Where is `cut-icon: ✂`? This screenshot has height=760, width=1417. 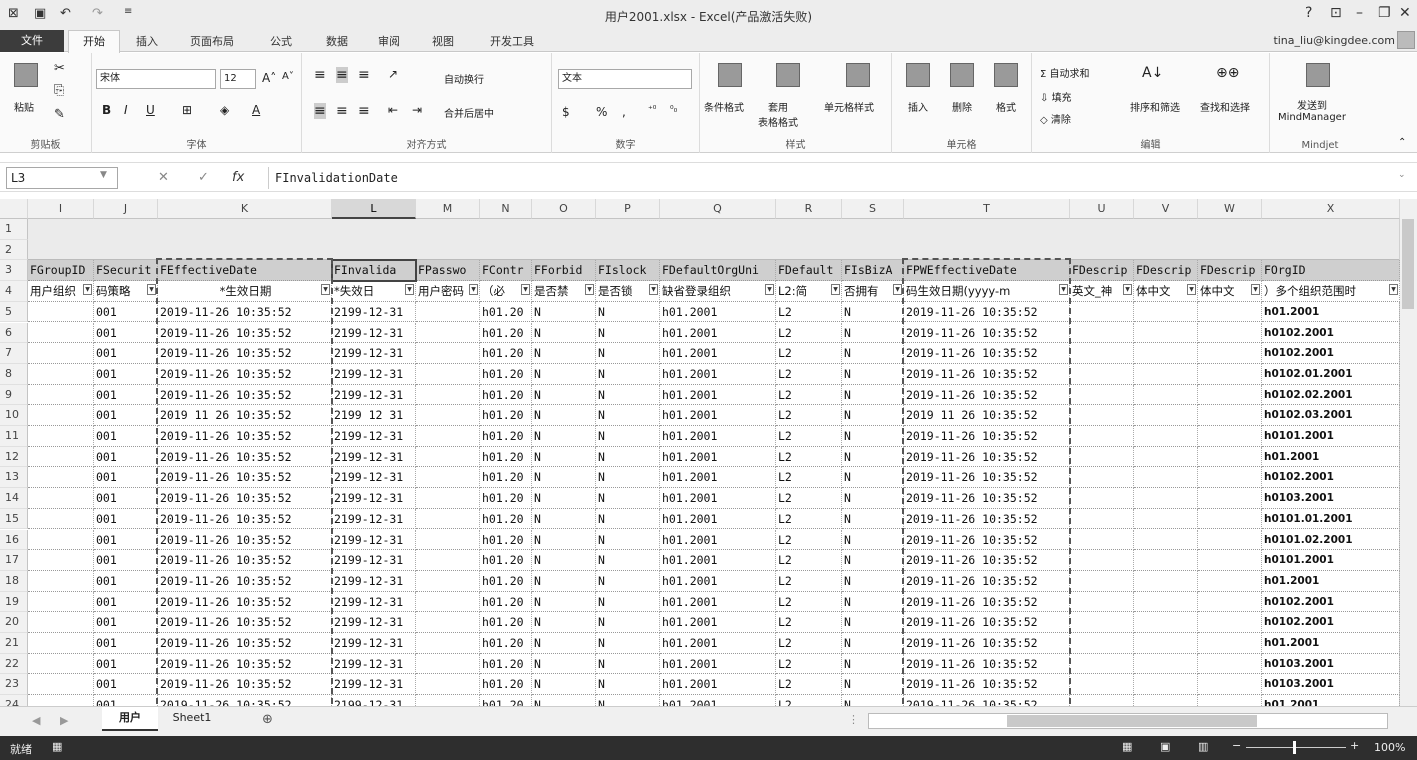
cut-icon: ✂ is located at coordinates (59, 68).